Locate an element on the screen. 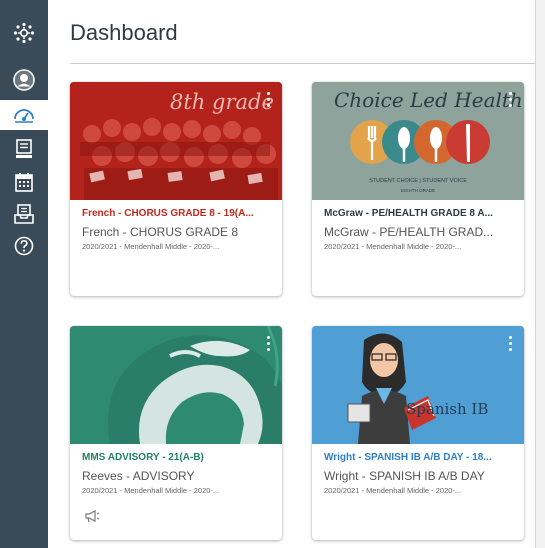 This screenshot has width=545, height=548. card-hero-image: 8th grade is located at coordinates (176, 141).